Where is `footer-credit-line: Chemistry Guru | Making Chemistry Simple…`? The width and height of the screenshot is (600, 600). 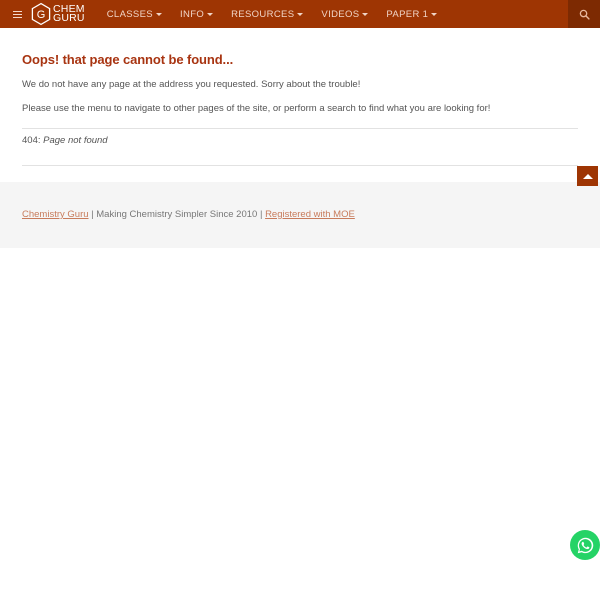
footer-credit-line: Chemistry Guru | Making Chemistry Simple… is located at coordinates (311, 214).